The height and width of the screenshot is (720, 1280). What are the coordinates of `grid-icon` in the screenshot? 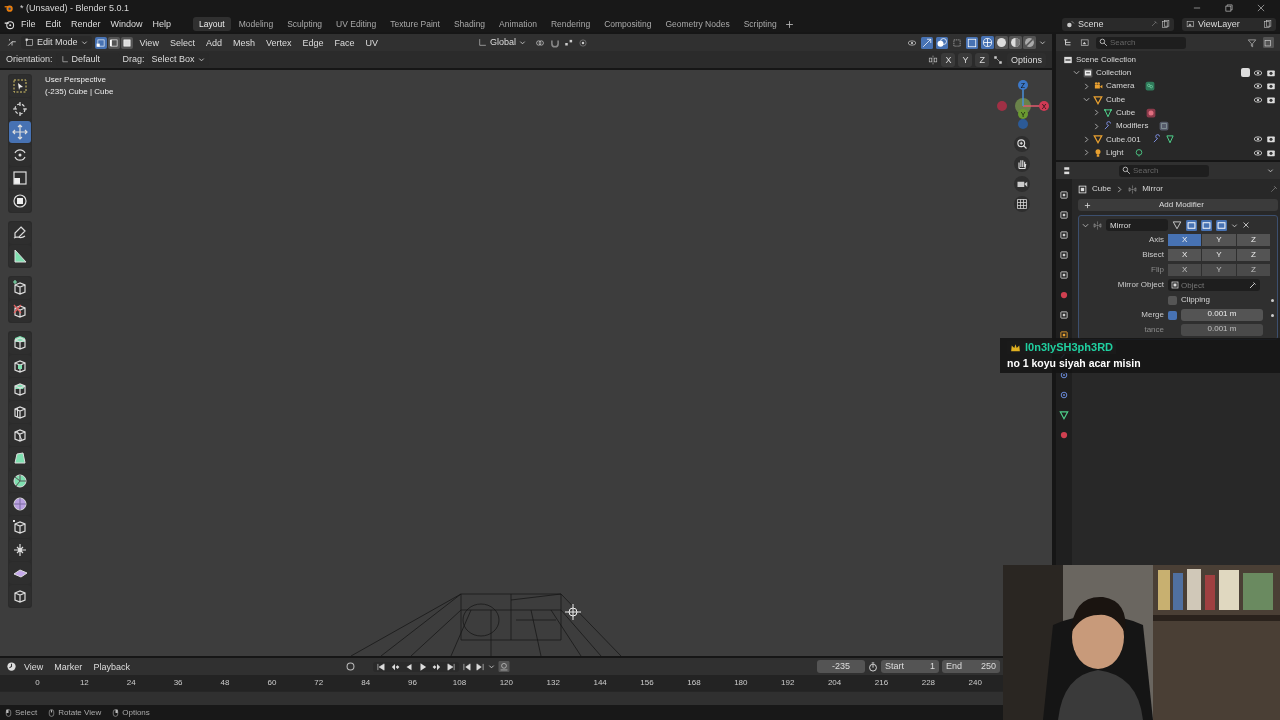 It's located at (1022, 204).